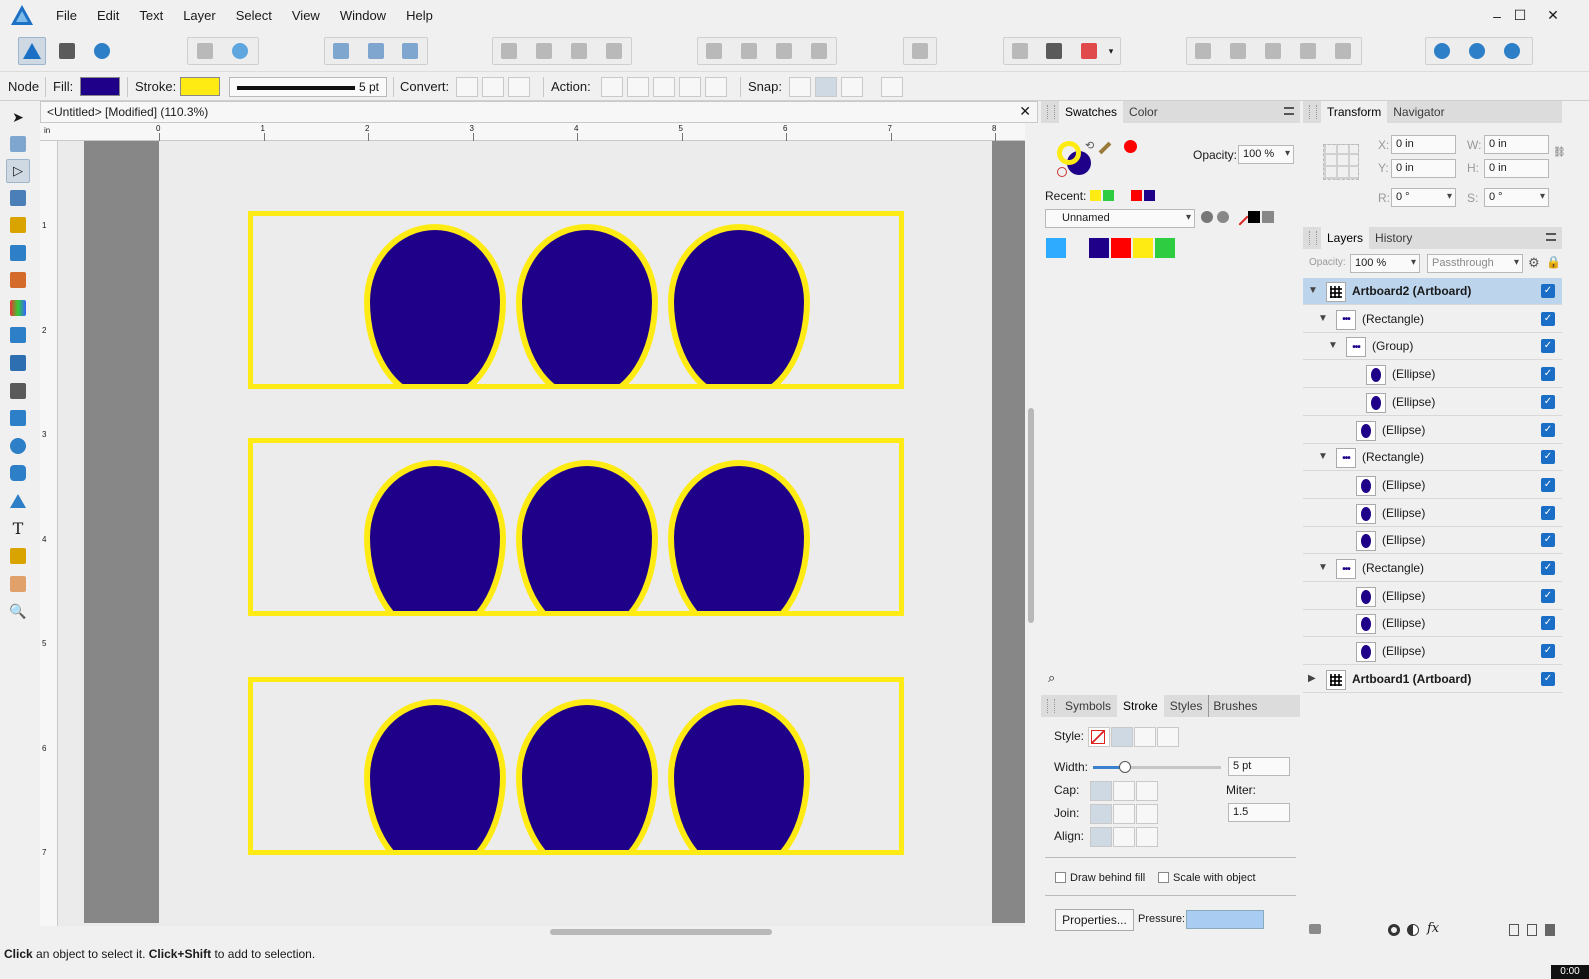  What do you see at coordinates (1147, 791) in the screenshot?
I see `square-cap-button` at bounding box center [1147, 791].